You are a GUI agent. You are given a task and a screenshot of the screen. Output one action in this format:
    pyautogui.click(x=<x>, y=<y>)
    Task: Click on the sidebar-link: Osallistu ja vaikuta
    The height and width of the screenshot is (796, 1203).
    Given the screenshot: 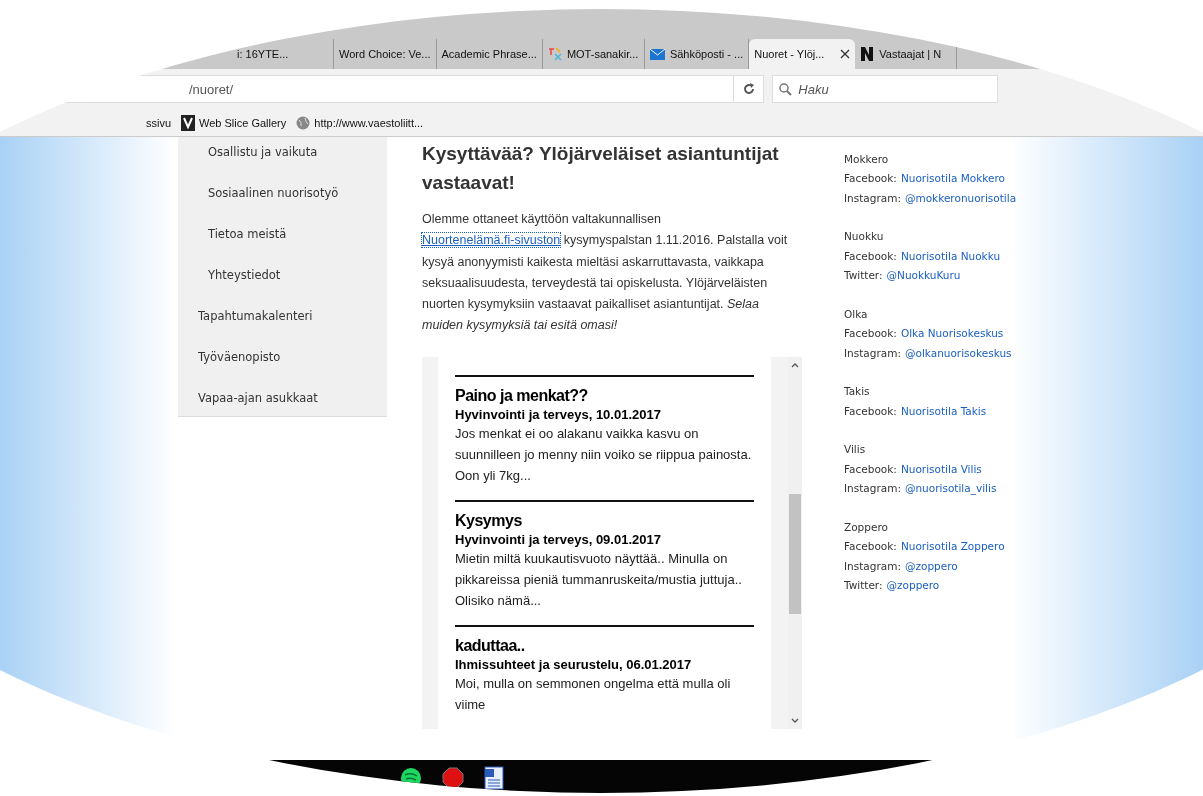 What is the action you would take?
    pyautogui.click(x=282, y=154)
    